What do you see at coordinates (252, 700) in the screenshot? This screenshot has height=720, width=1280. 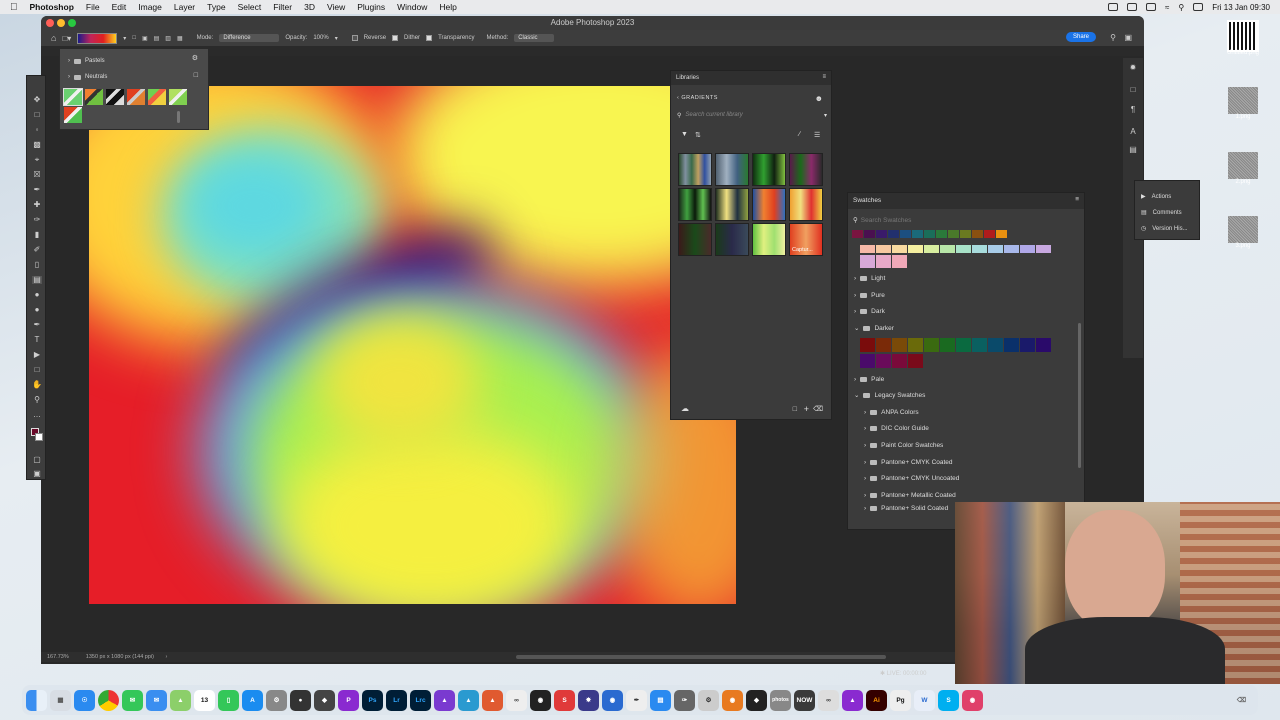 I see `dock-app-store-icon: A` at bounding box center [252, 700].